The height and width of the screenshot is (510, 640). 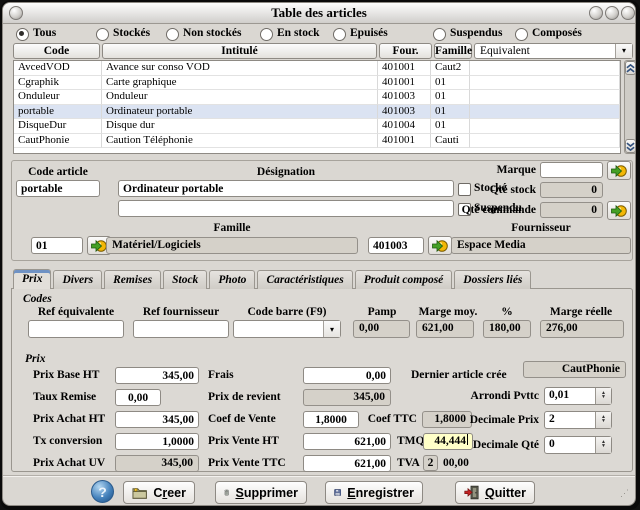 What do you see at coordinates (185, 279) in the screenshot?
I see `tab-stock: Stock` at bounding box center [185, 279].